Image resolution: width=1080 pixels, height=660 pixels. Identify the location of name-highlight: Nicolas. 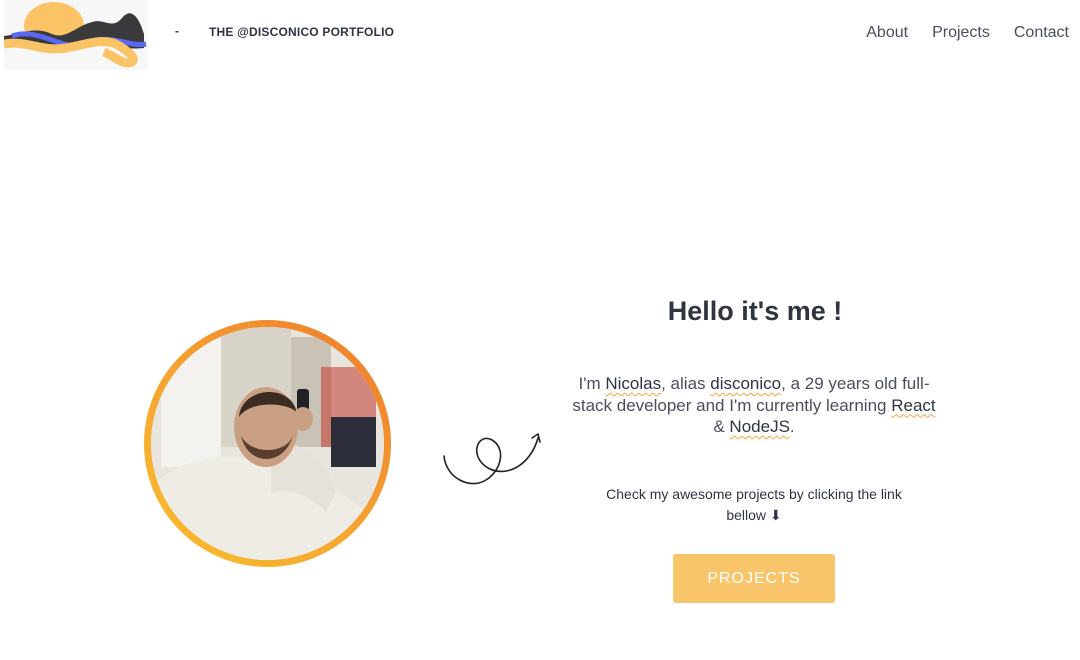
(633, 383).